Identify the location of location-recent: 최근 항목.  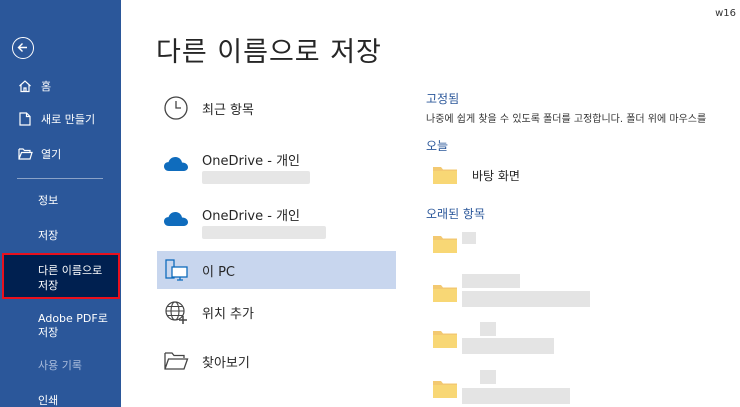
(276, 108).